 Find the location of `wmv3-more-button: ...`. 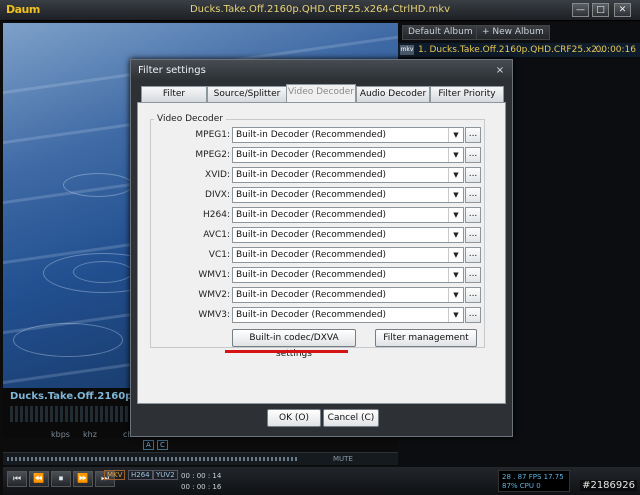

wmv3-more-button: ... is located at coordinates (473, 315).